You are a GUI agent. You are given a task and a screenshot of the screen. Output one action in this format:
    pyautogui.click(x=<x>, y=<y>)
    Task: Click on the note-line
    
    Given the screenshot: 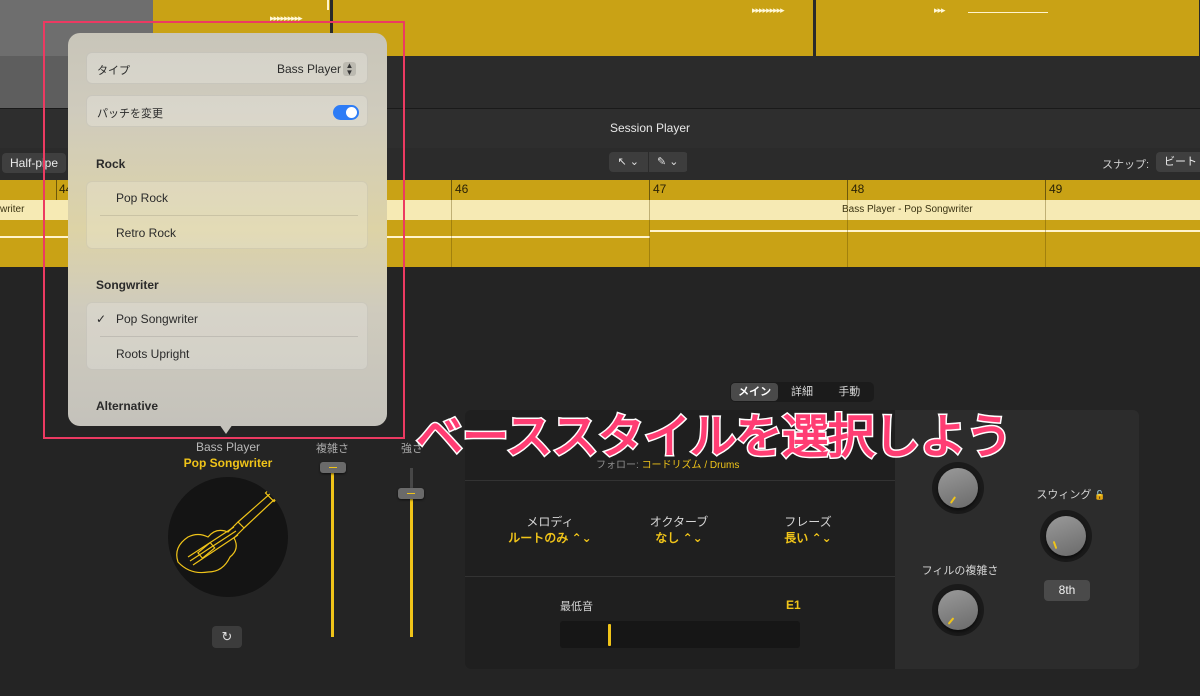 What is the action you would take?
    pyautogui.click(x=925, y=231)
    